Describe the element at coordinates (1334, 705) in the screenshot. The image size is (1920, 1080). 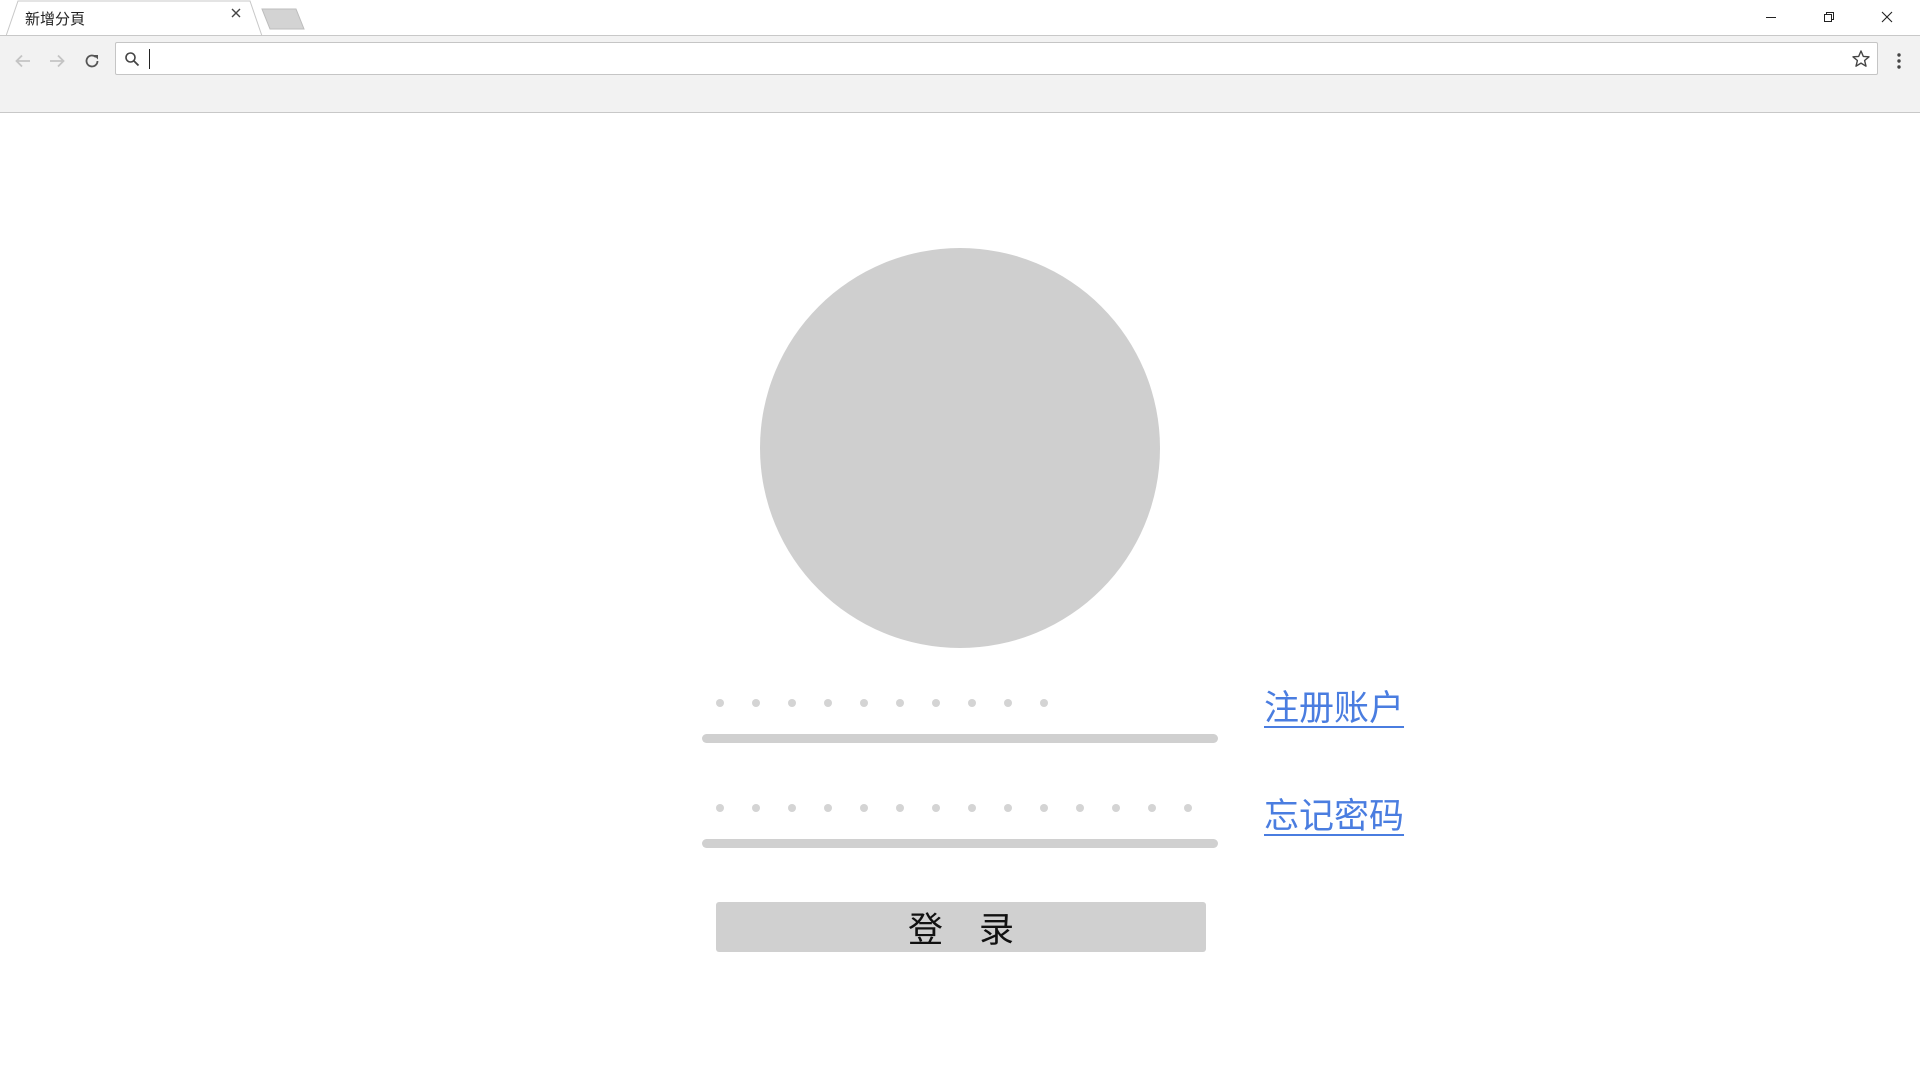
I see `register-account-link: 注册账户` at that location.